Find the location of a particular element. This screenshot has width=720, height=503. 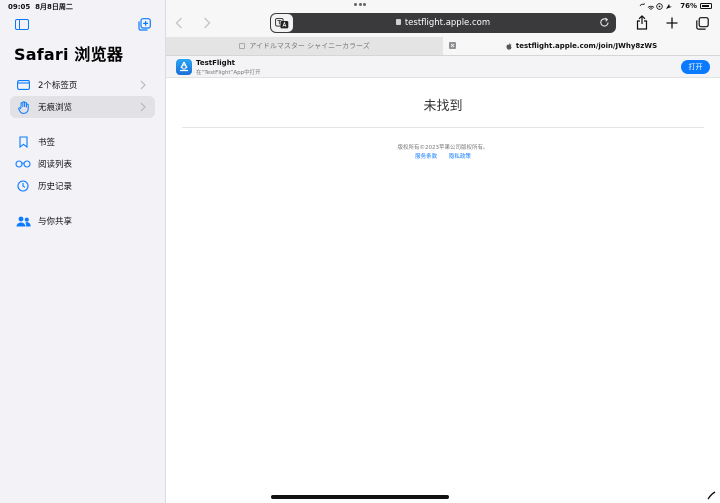

pencil-corner-icon is located at coordinates (711, 495).